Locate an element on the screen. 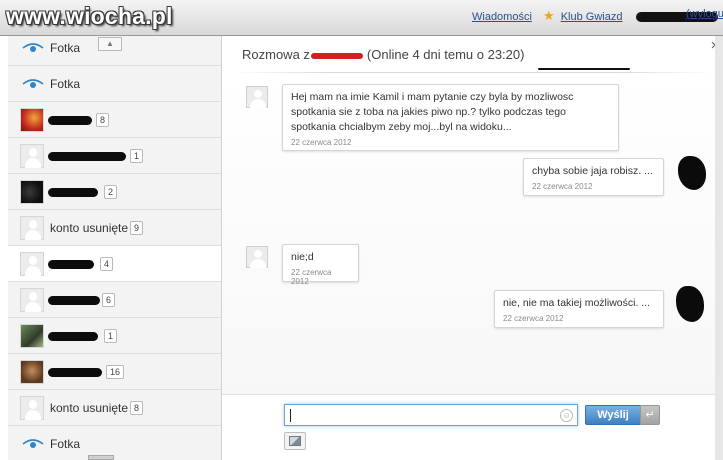  contact-item: konto usunięte 9 is located at coordinates (114, 228).